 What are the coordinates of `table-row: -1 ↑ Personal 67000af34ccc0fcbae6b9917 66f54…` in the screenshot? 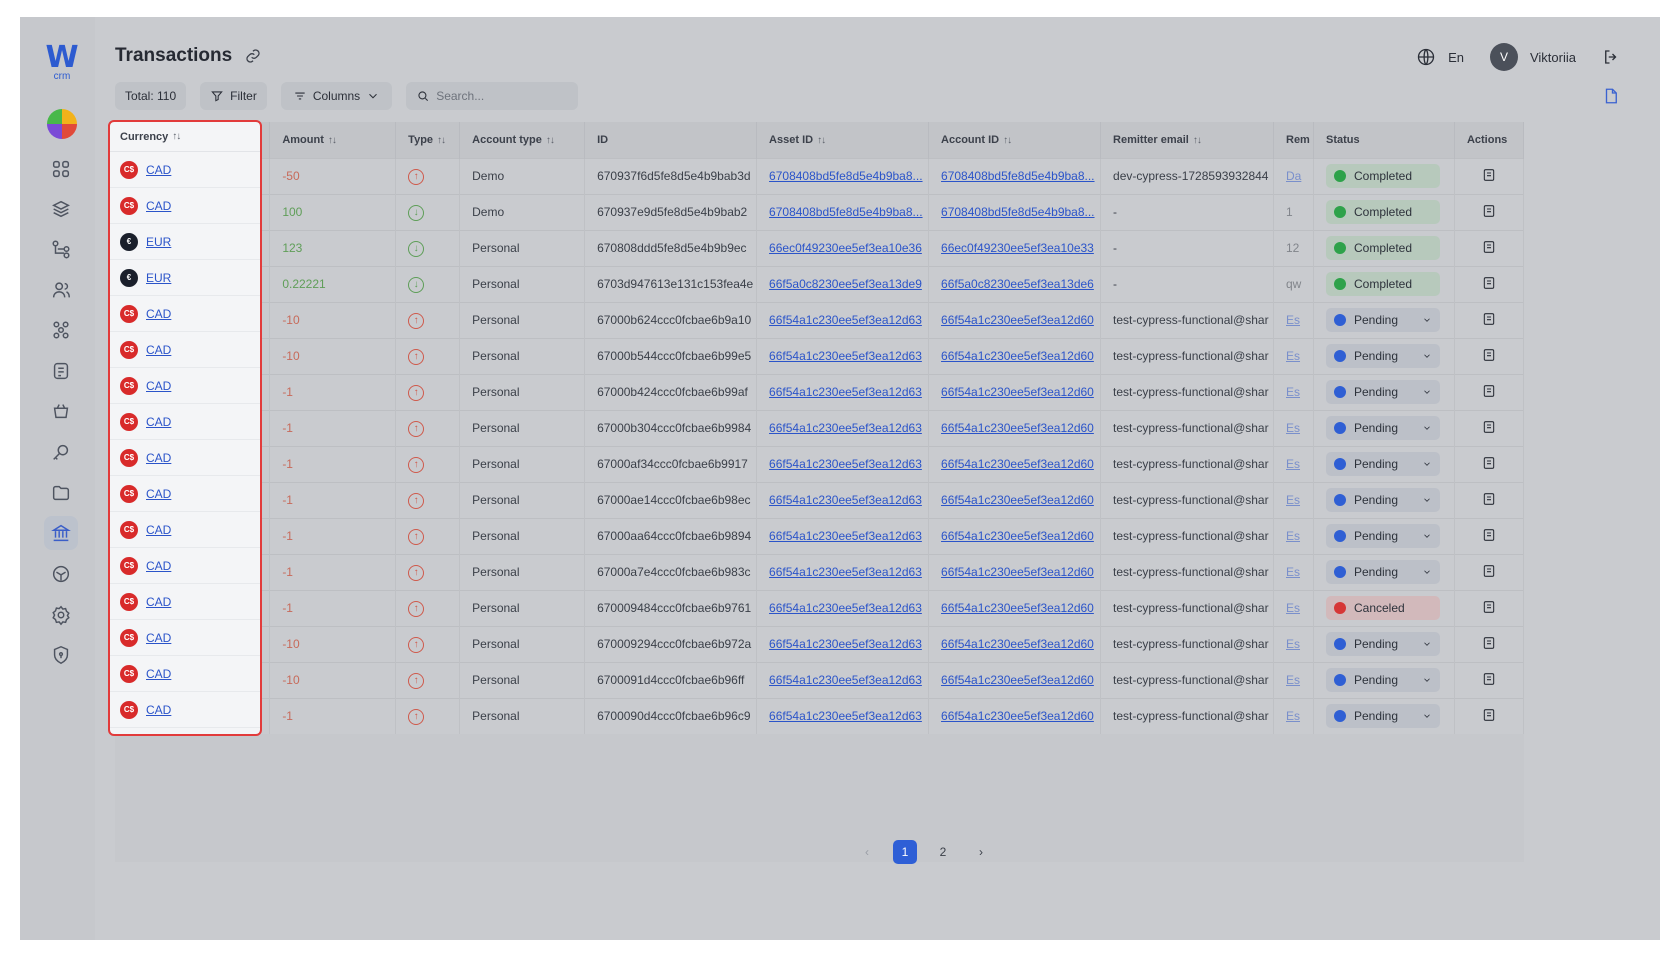 It's located at (820, 463).